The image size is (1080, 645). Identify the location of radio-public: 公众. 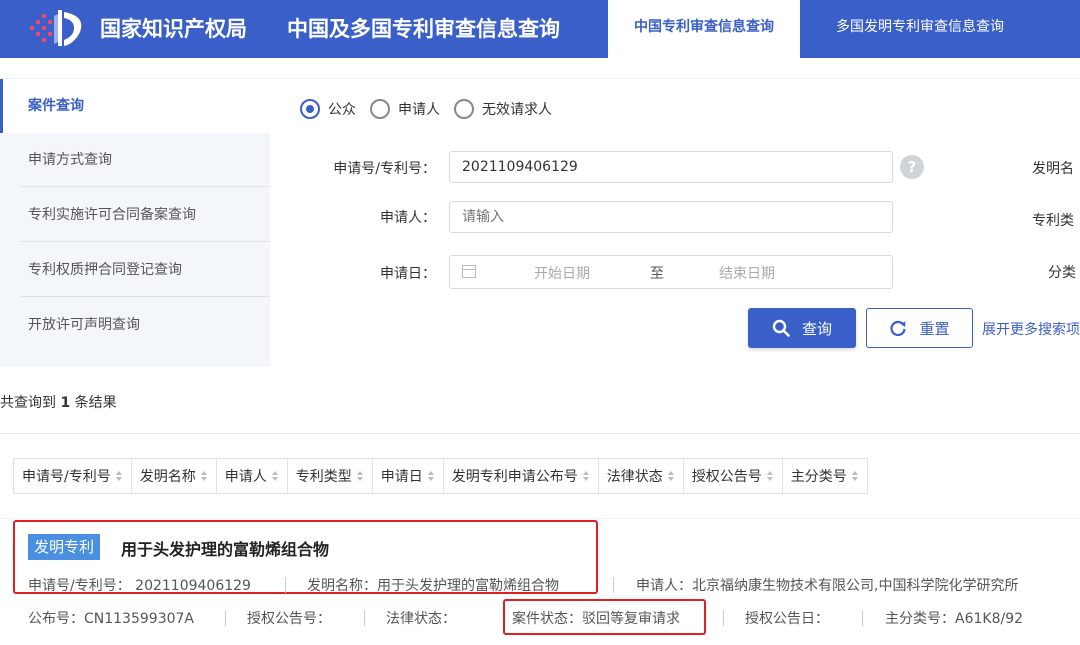
(328, 109).